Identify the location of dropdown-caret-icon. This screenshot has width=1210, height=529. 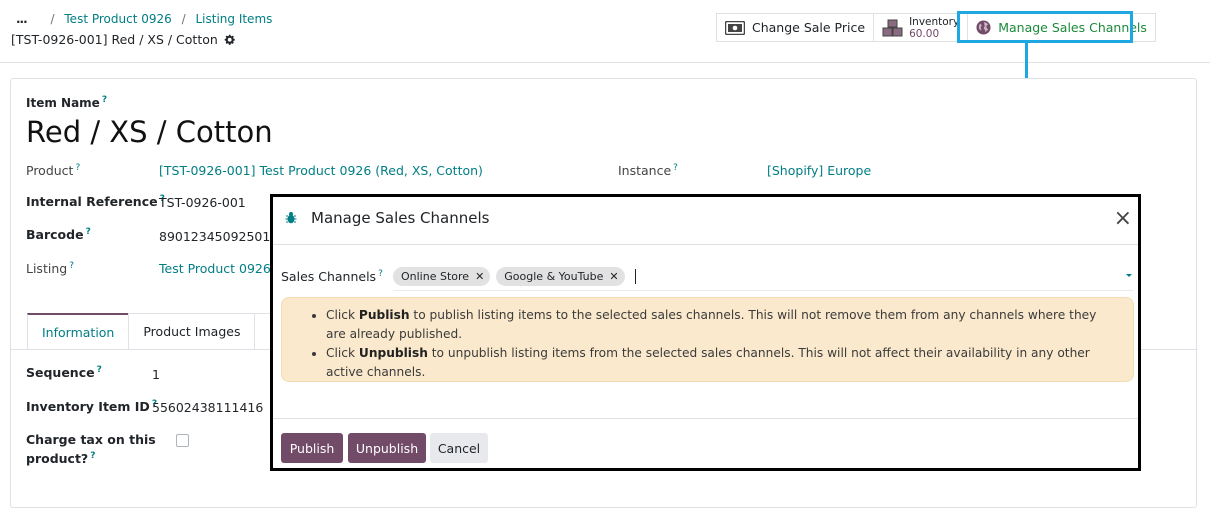
(1129, 275).